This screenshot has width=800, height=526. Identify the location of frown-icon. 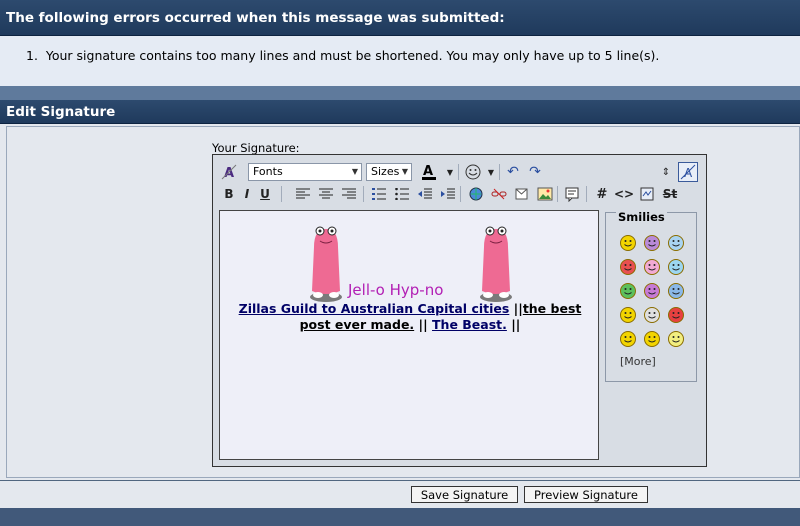
(628, 267).